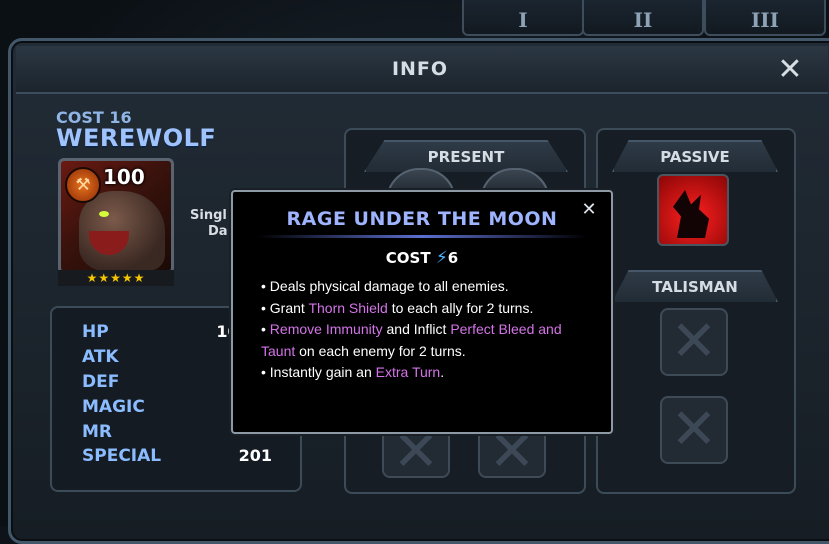 This screenshot has width=829, height=544. Describe the element at coordinates (643, 18) in the screenshot. I see `tab-ii: II` at that location.